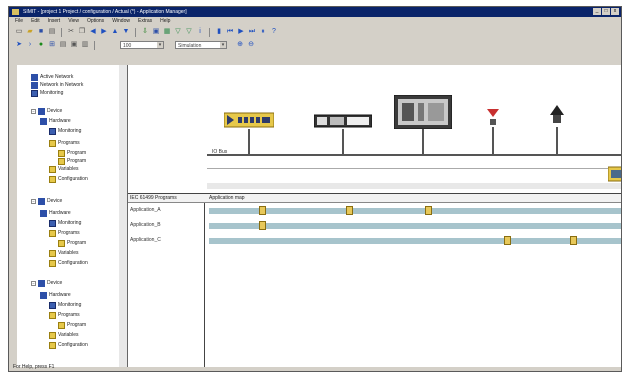 This screenshot has height=376, width=624. What do you see at coordinates (145, 240) in the screenshot?
I see `program-name: Application_C` at bounding box center [145, 240].